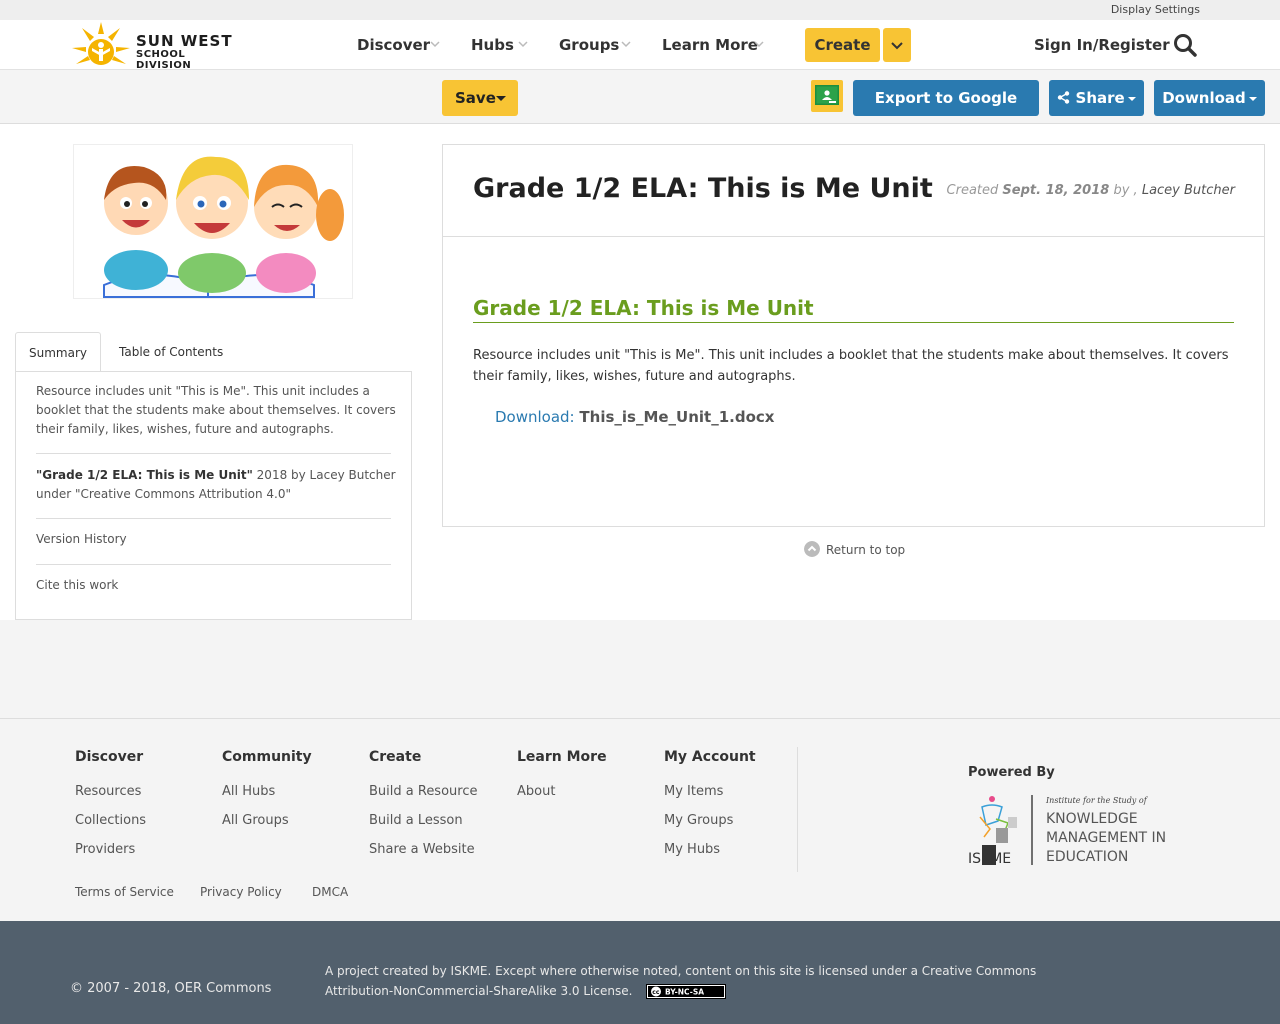 This screenshot has width=1280, height=1024. I want to click on nav-hubs: Hubs, so click(492, 45).